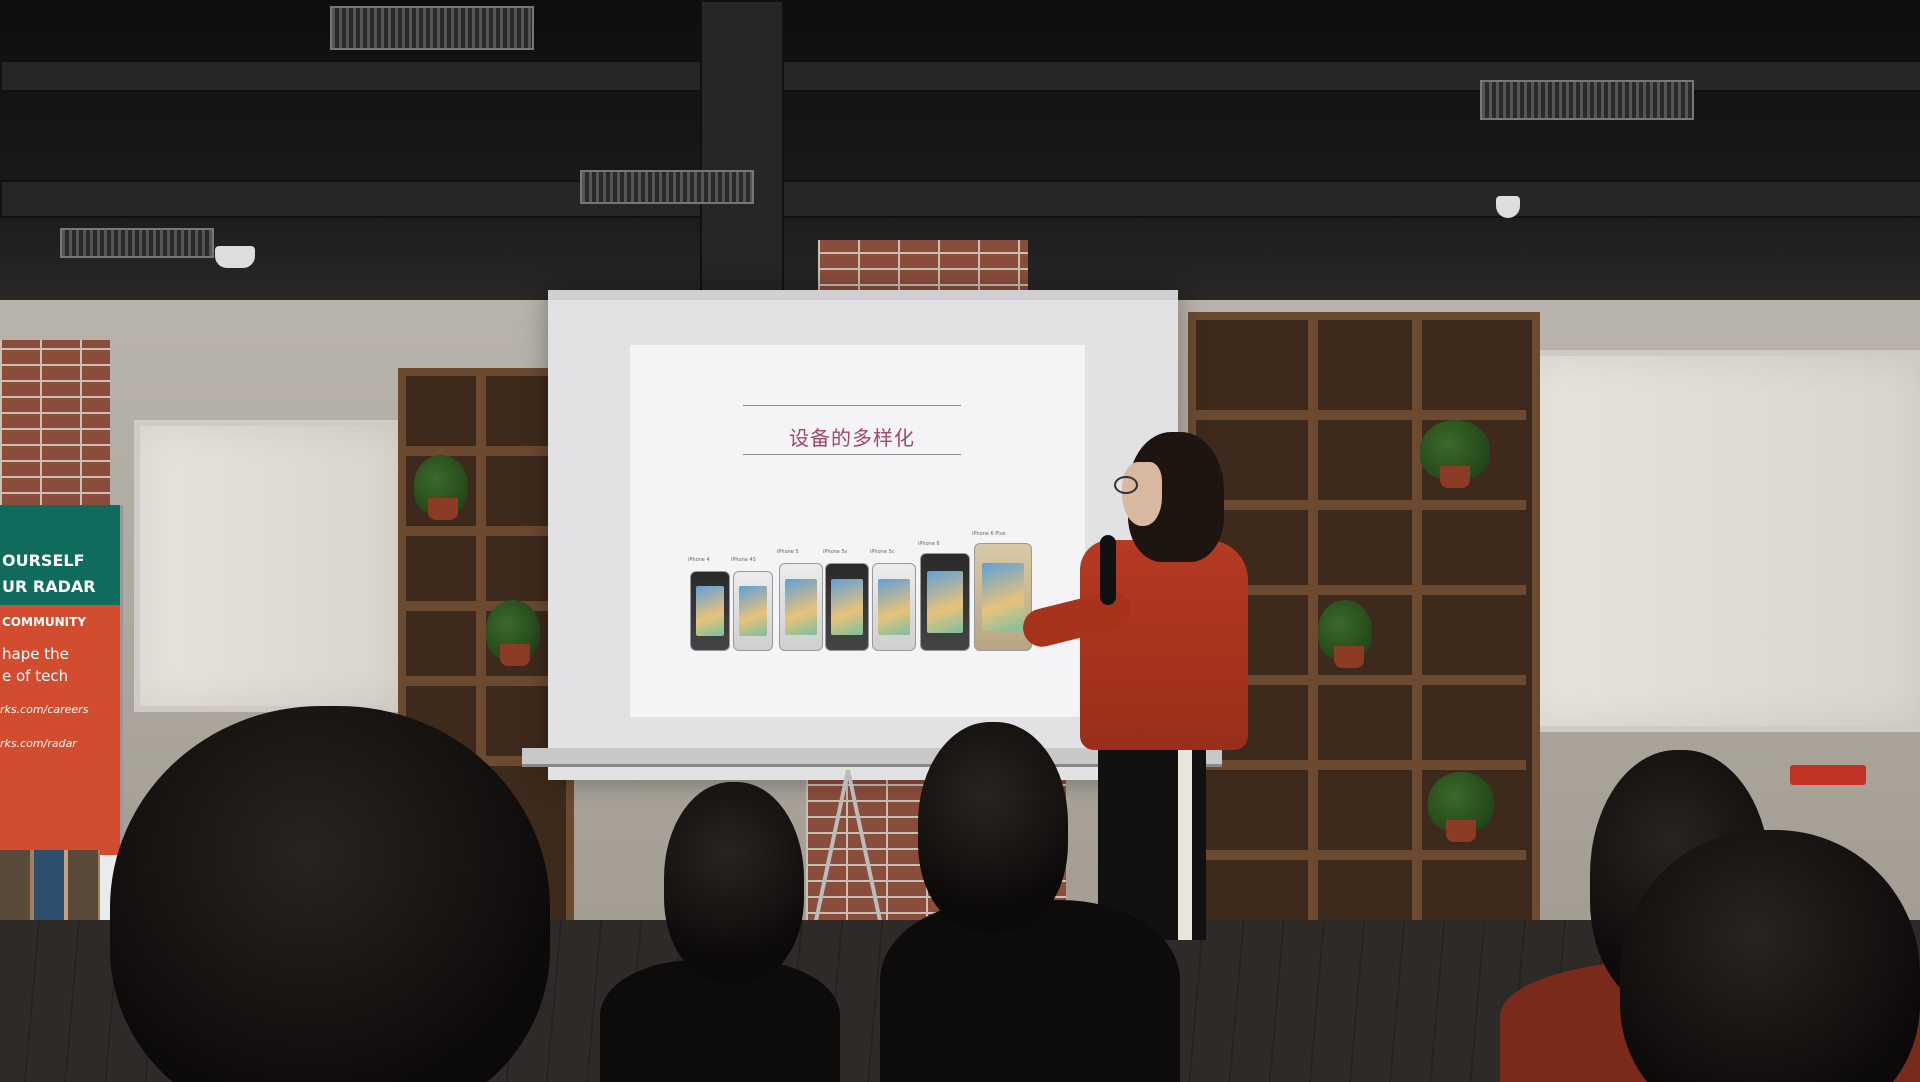 This screenshot has width=1920, height=1082. I want to click on audience-shoulders, so click(1030, 991).